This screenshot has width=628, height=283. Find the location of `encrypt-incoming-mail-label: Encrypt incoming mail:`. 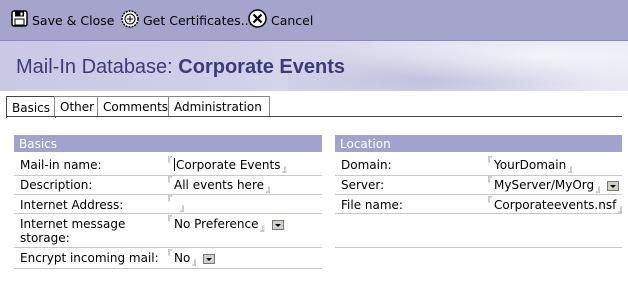

encrypt-incoming-mail-label: Encrypt incoming mail: is located at coordinates (89, 258).